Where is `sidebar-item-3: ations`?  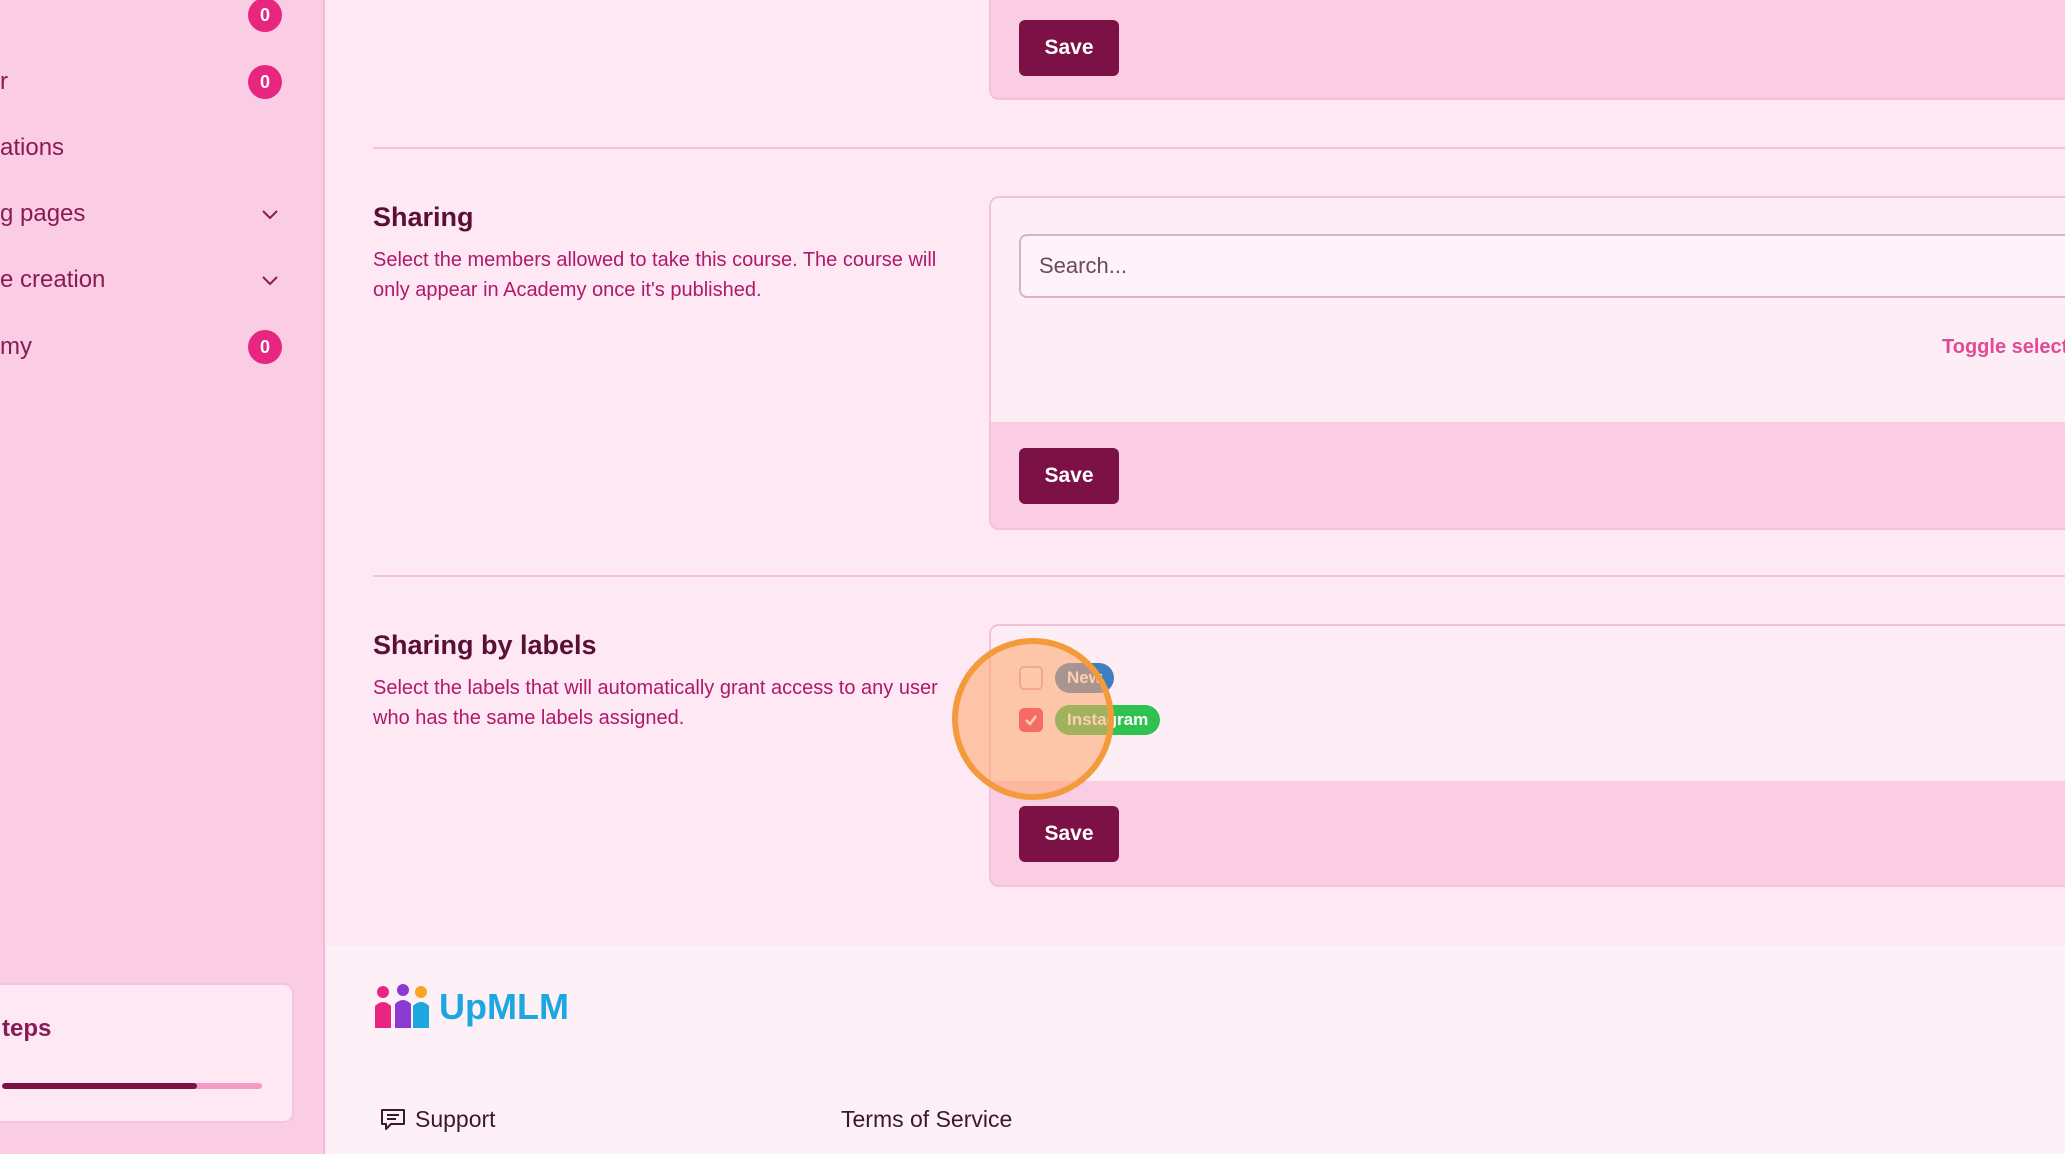
sidebar-item-3: ations is located at coordinates (150, 148).